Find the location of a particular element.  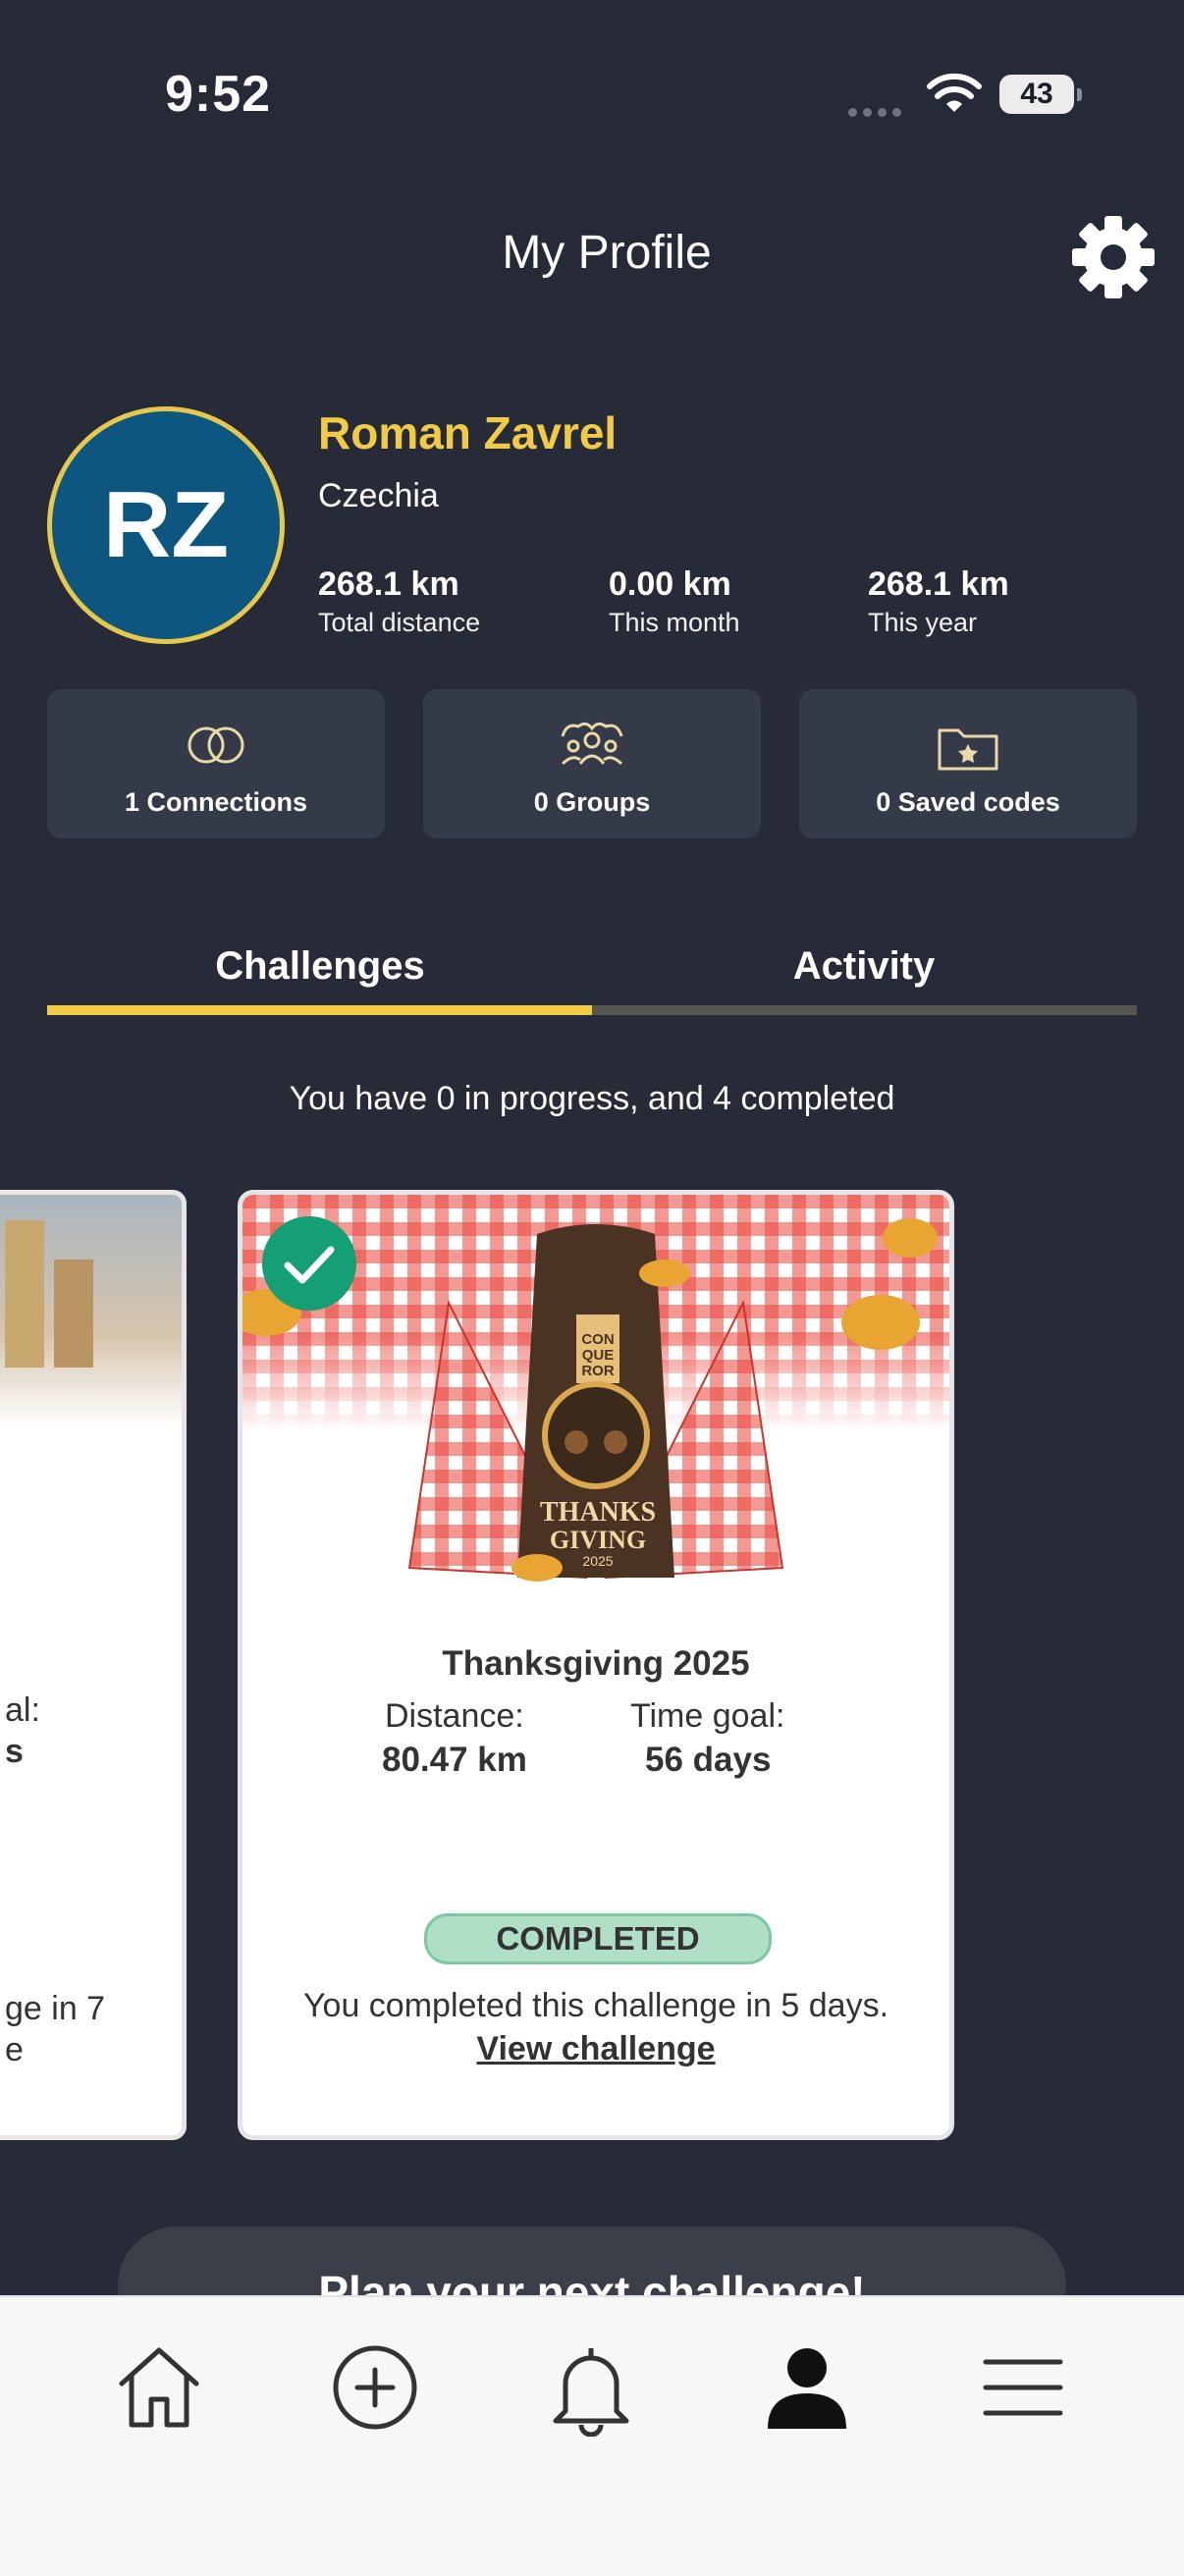

saved-codes-button: 0 Saved codes is located at coordinates (968, 763).